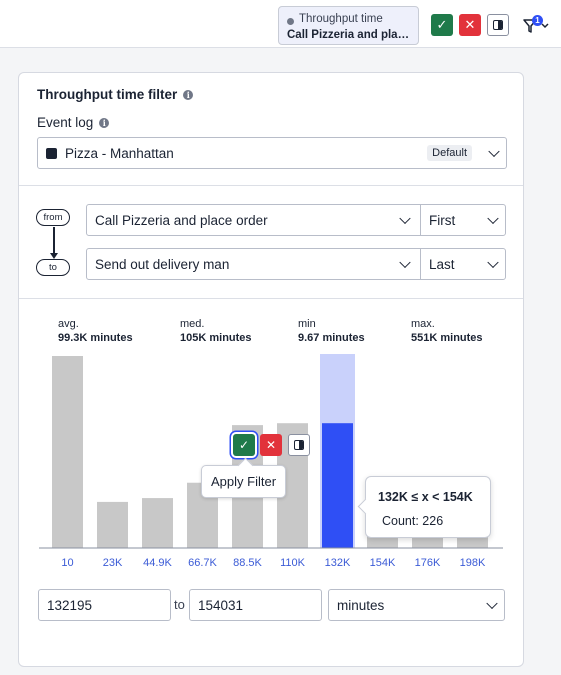 The width and height of the screenshot is (561, 675). Describe the element at coordinates (293, 563) in the screenshot. I see `x-tick-label: 110K` at that location.